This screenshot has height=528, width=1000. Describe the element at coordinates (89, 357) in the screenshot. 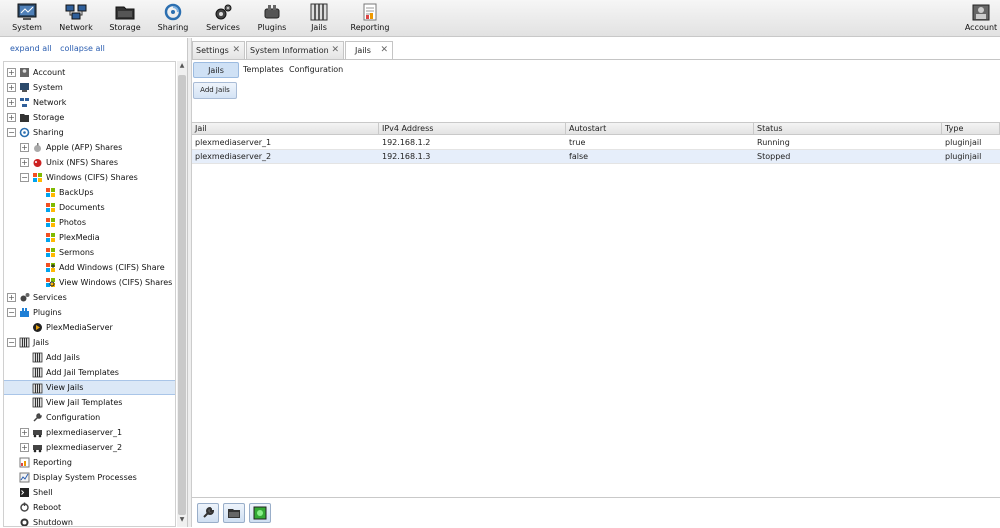

I see `sidebar-item-add-jails: Add Jails` at that location.